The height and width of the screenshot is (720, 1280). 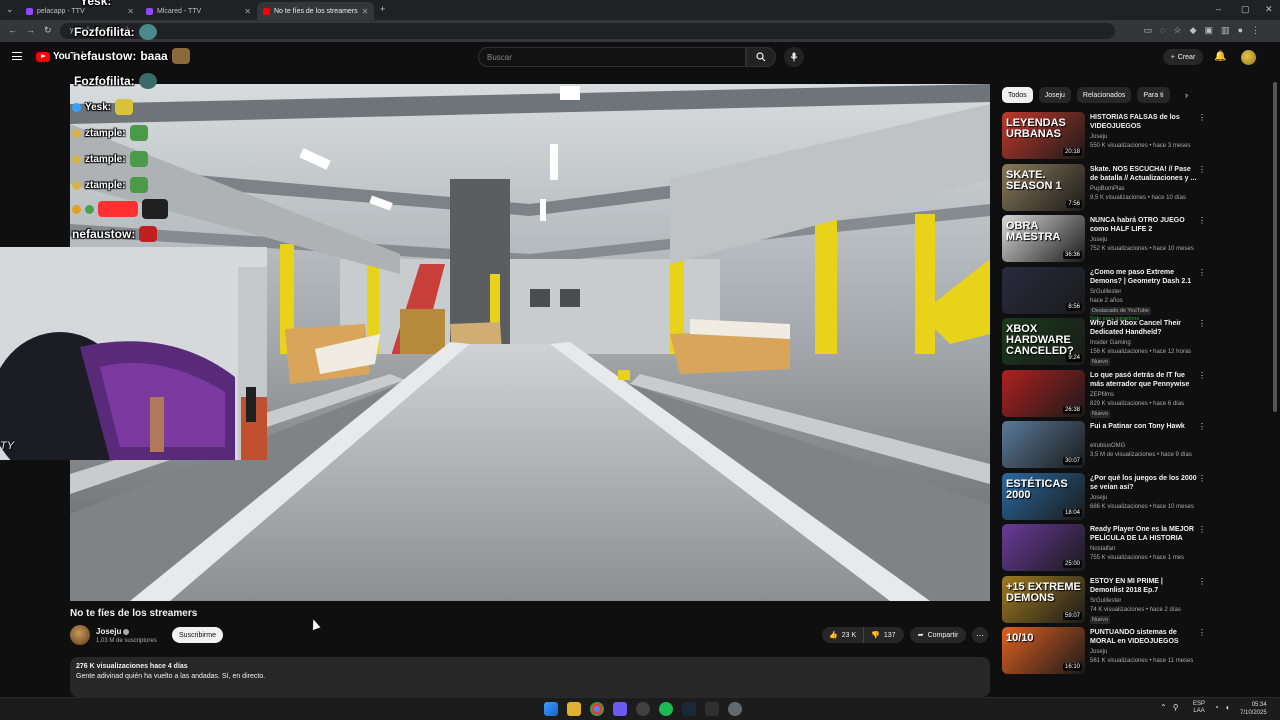 What do you see at coordinates (1043, 393) in the screenshot?
I see `video-thumbnail: 26:38` at bounding box center [1043, 393].